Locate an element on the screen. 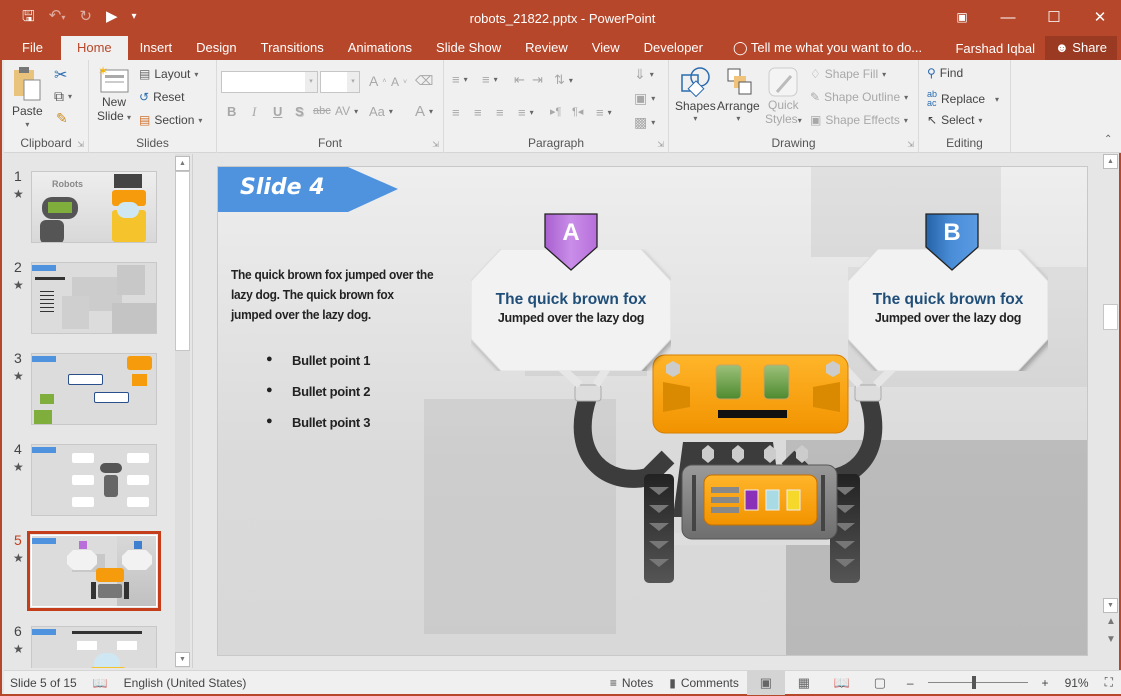  arrange-button: Arrange ▾ is located at coordinates (738, 94).